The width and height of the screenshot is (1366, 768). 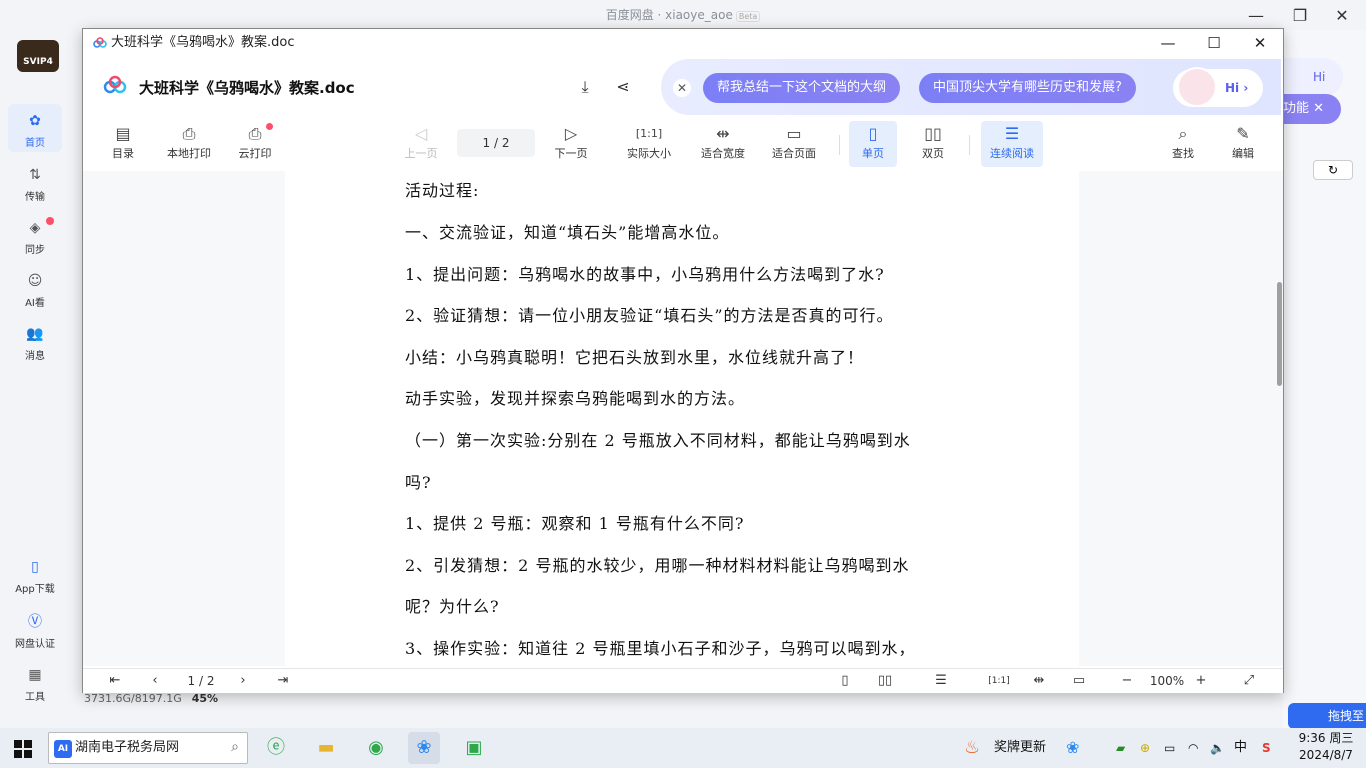 What do you see at coordinates (35, 228) in the screenshot?
I see `sync-icon: ◈` at bounding box center [35, 228].